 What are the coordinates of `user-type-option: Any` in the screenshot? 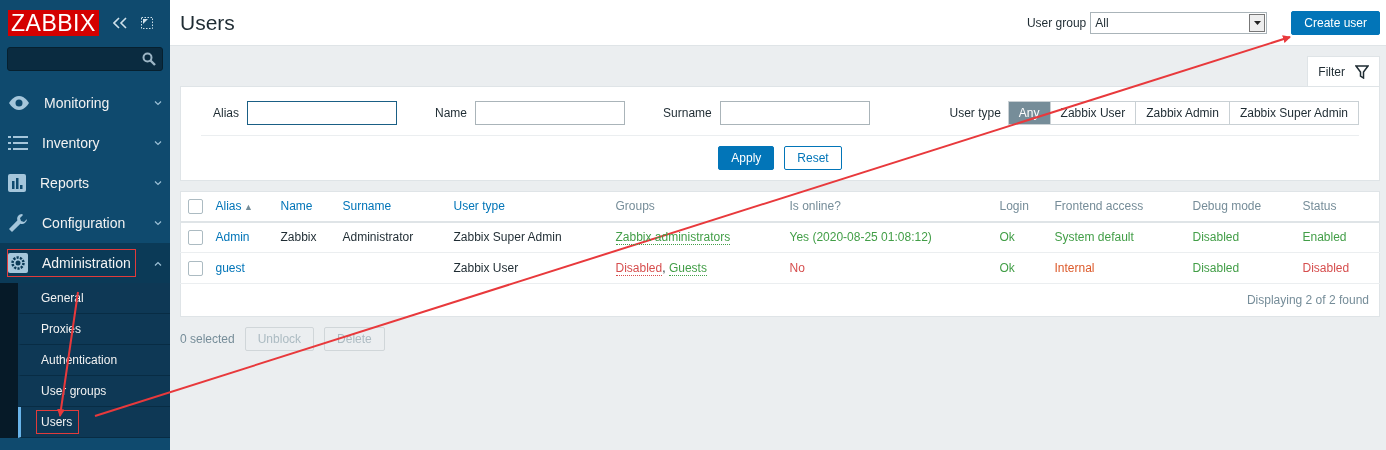 It's located at (1029, 113).